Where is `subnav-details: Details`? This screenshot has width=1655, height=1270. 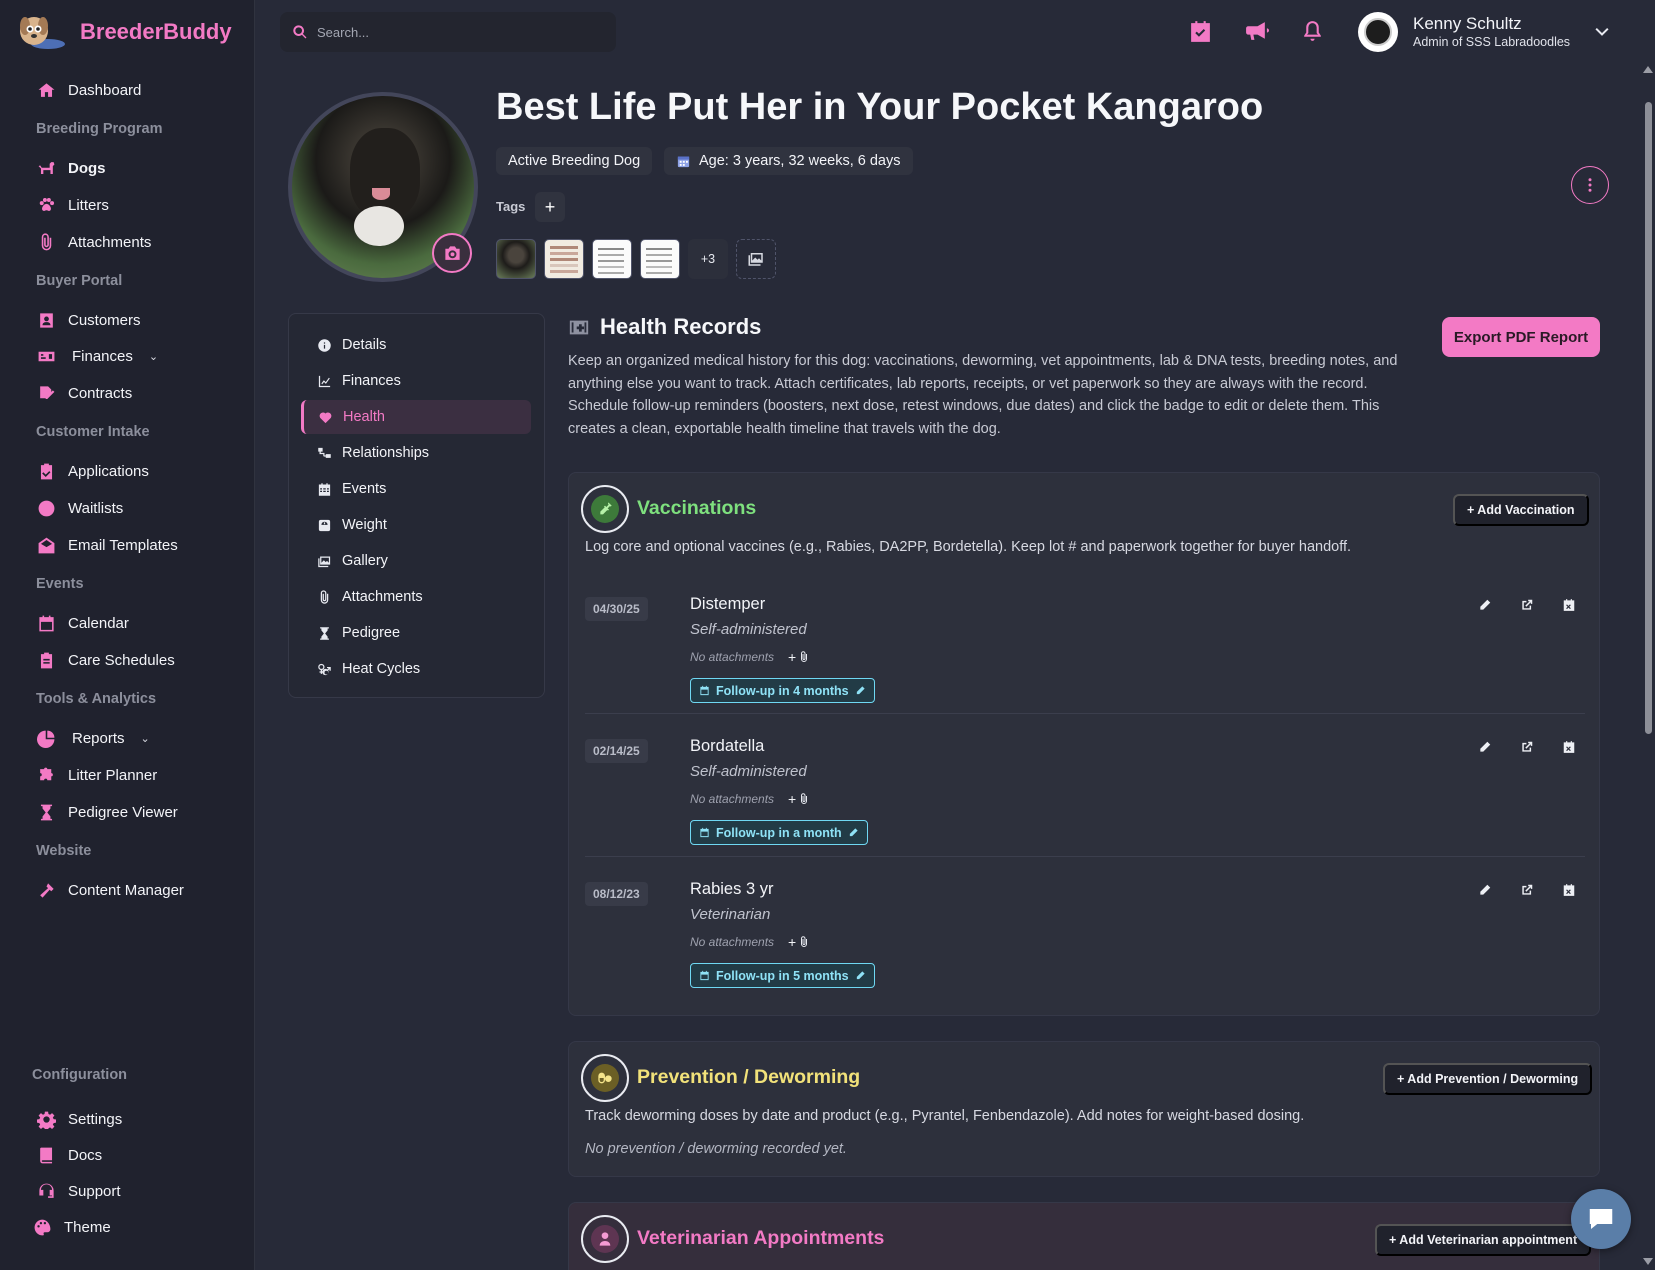 subnav-details: Details is located at coordinates (416, 345).